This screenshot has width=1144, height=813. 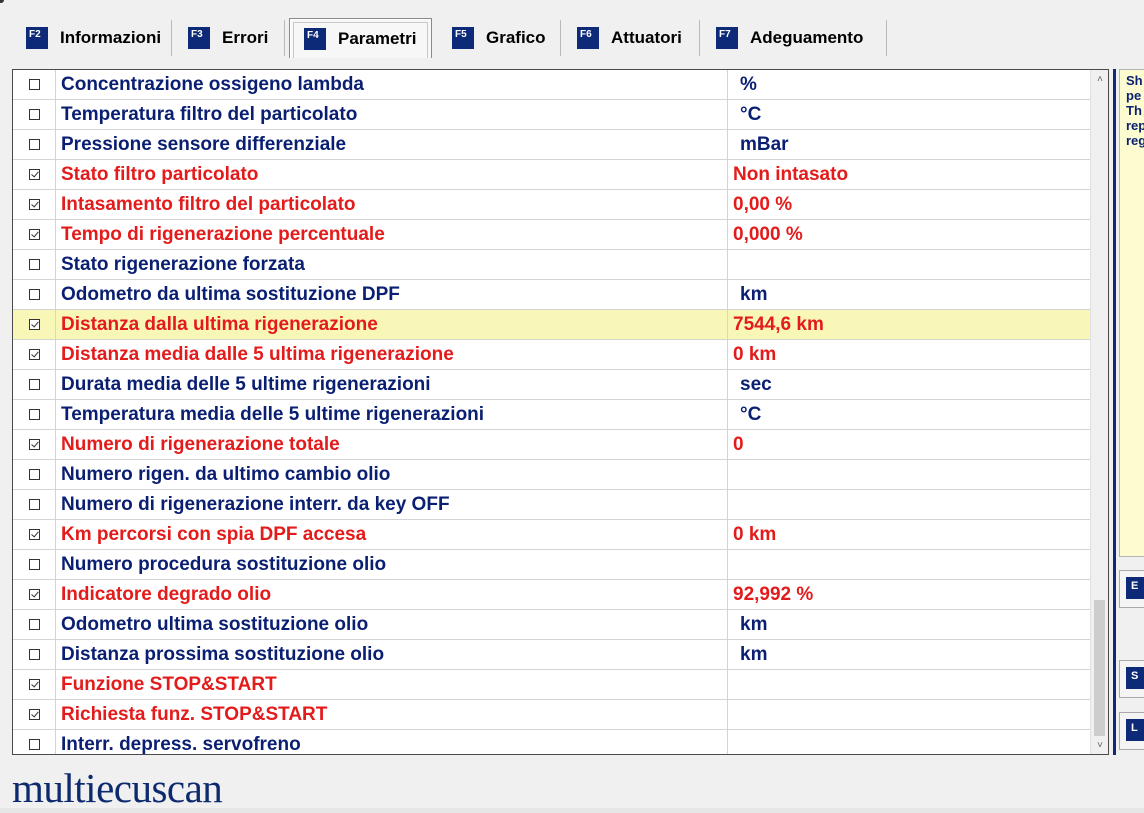 I want to click on parameter-value: km, so click(x=754, y=624).